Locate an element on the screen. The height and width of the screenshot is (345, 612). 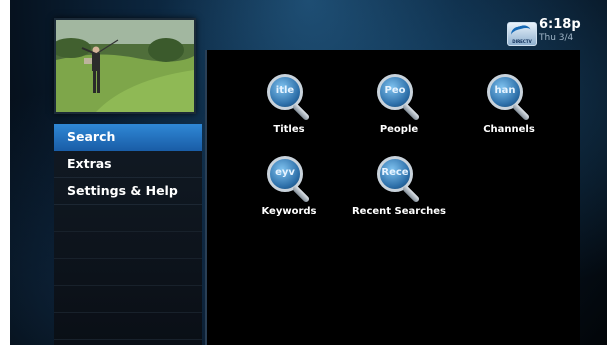
search-tile-people: Peo People is located at coordinates (399, 103).